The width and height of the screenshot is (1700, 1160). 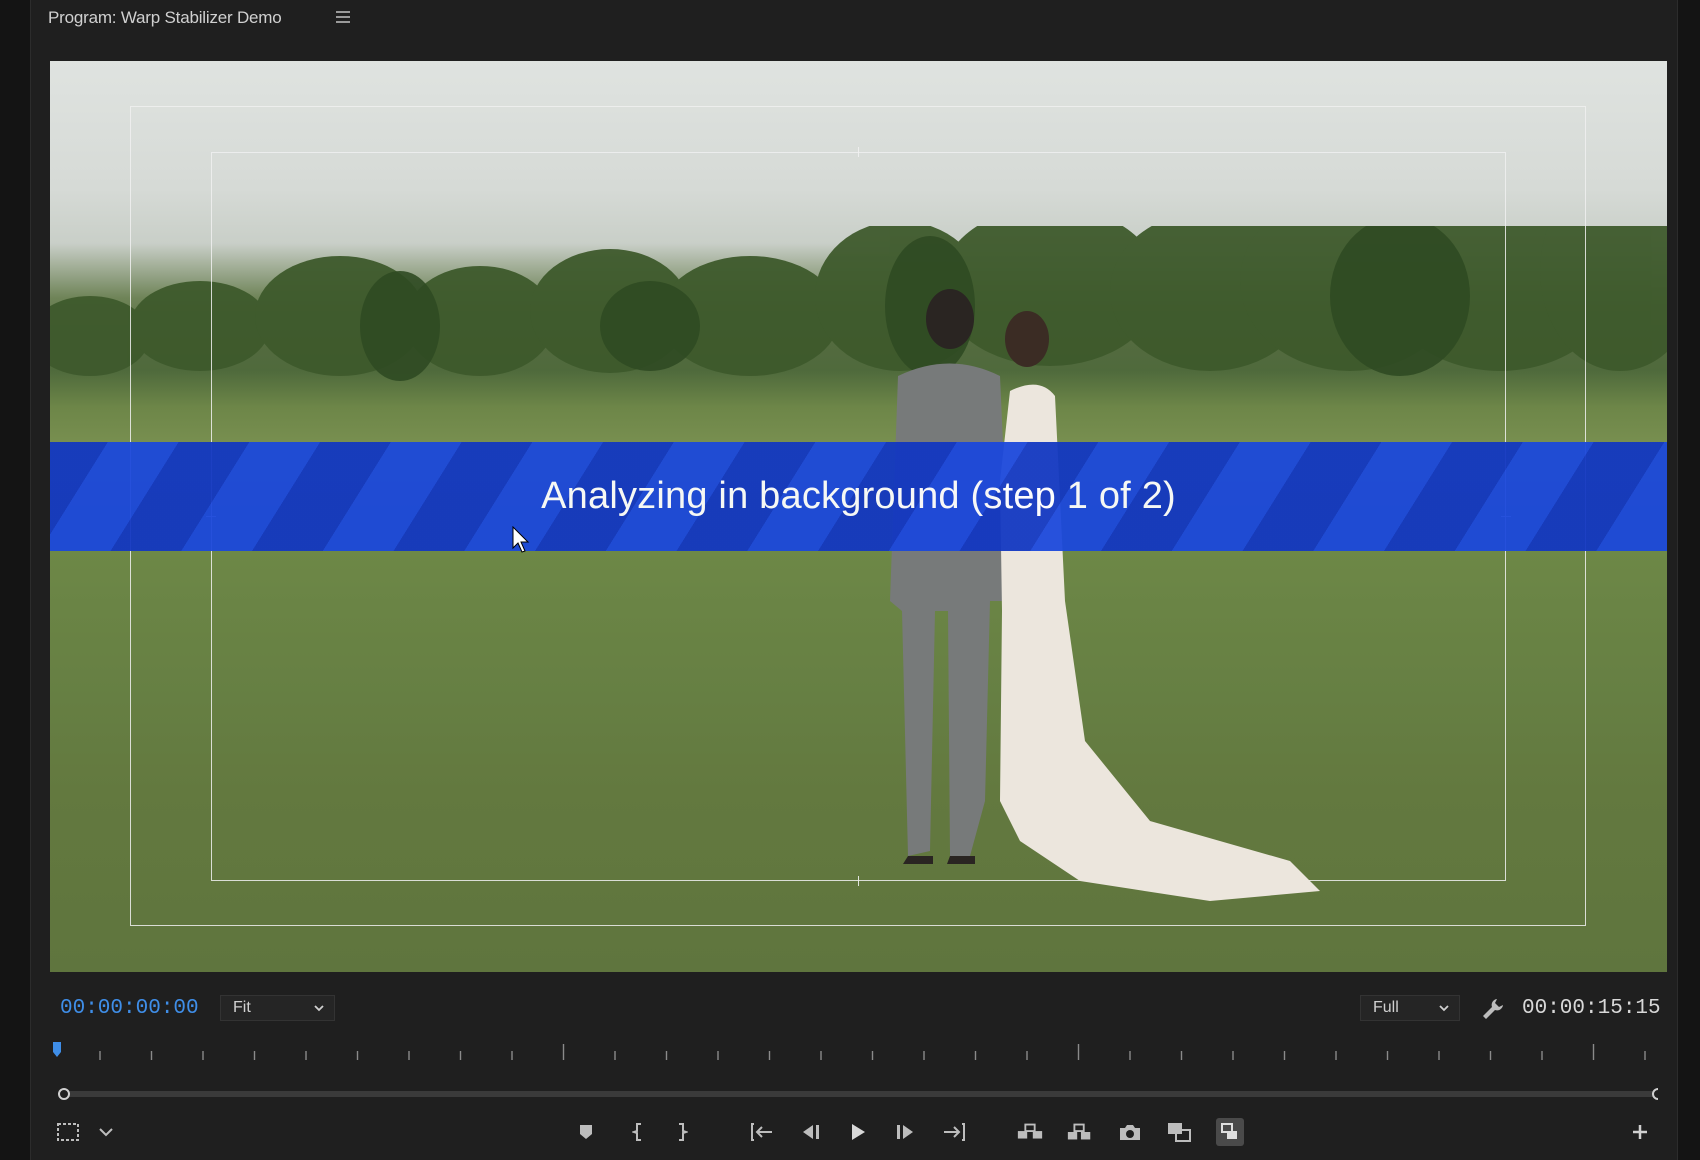 I want to click on step-back-button, so click(x=810, y=1132).